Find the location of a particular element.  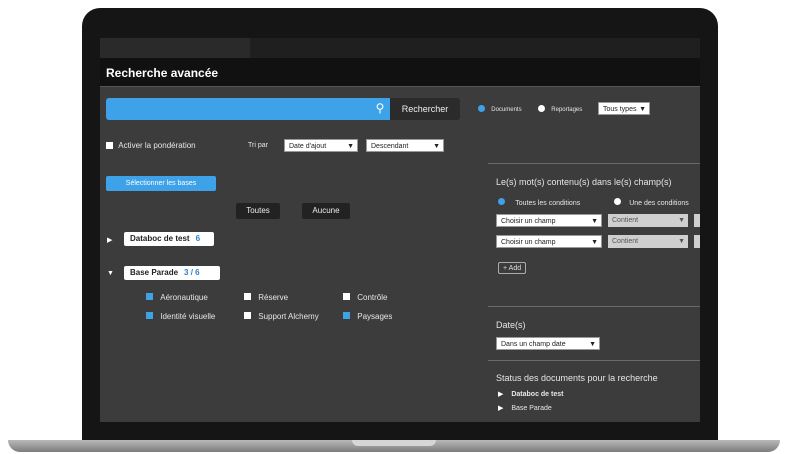

subitem-aeronautique: Aéronautique is located at coordinates (177, 297).